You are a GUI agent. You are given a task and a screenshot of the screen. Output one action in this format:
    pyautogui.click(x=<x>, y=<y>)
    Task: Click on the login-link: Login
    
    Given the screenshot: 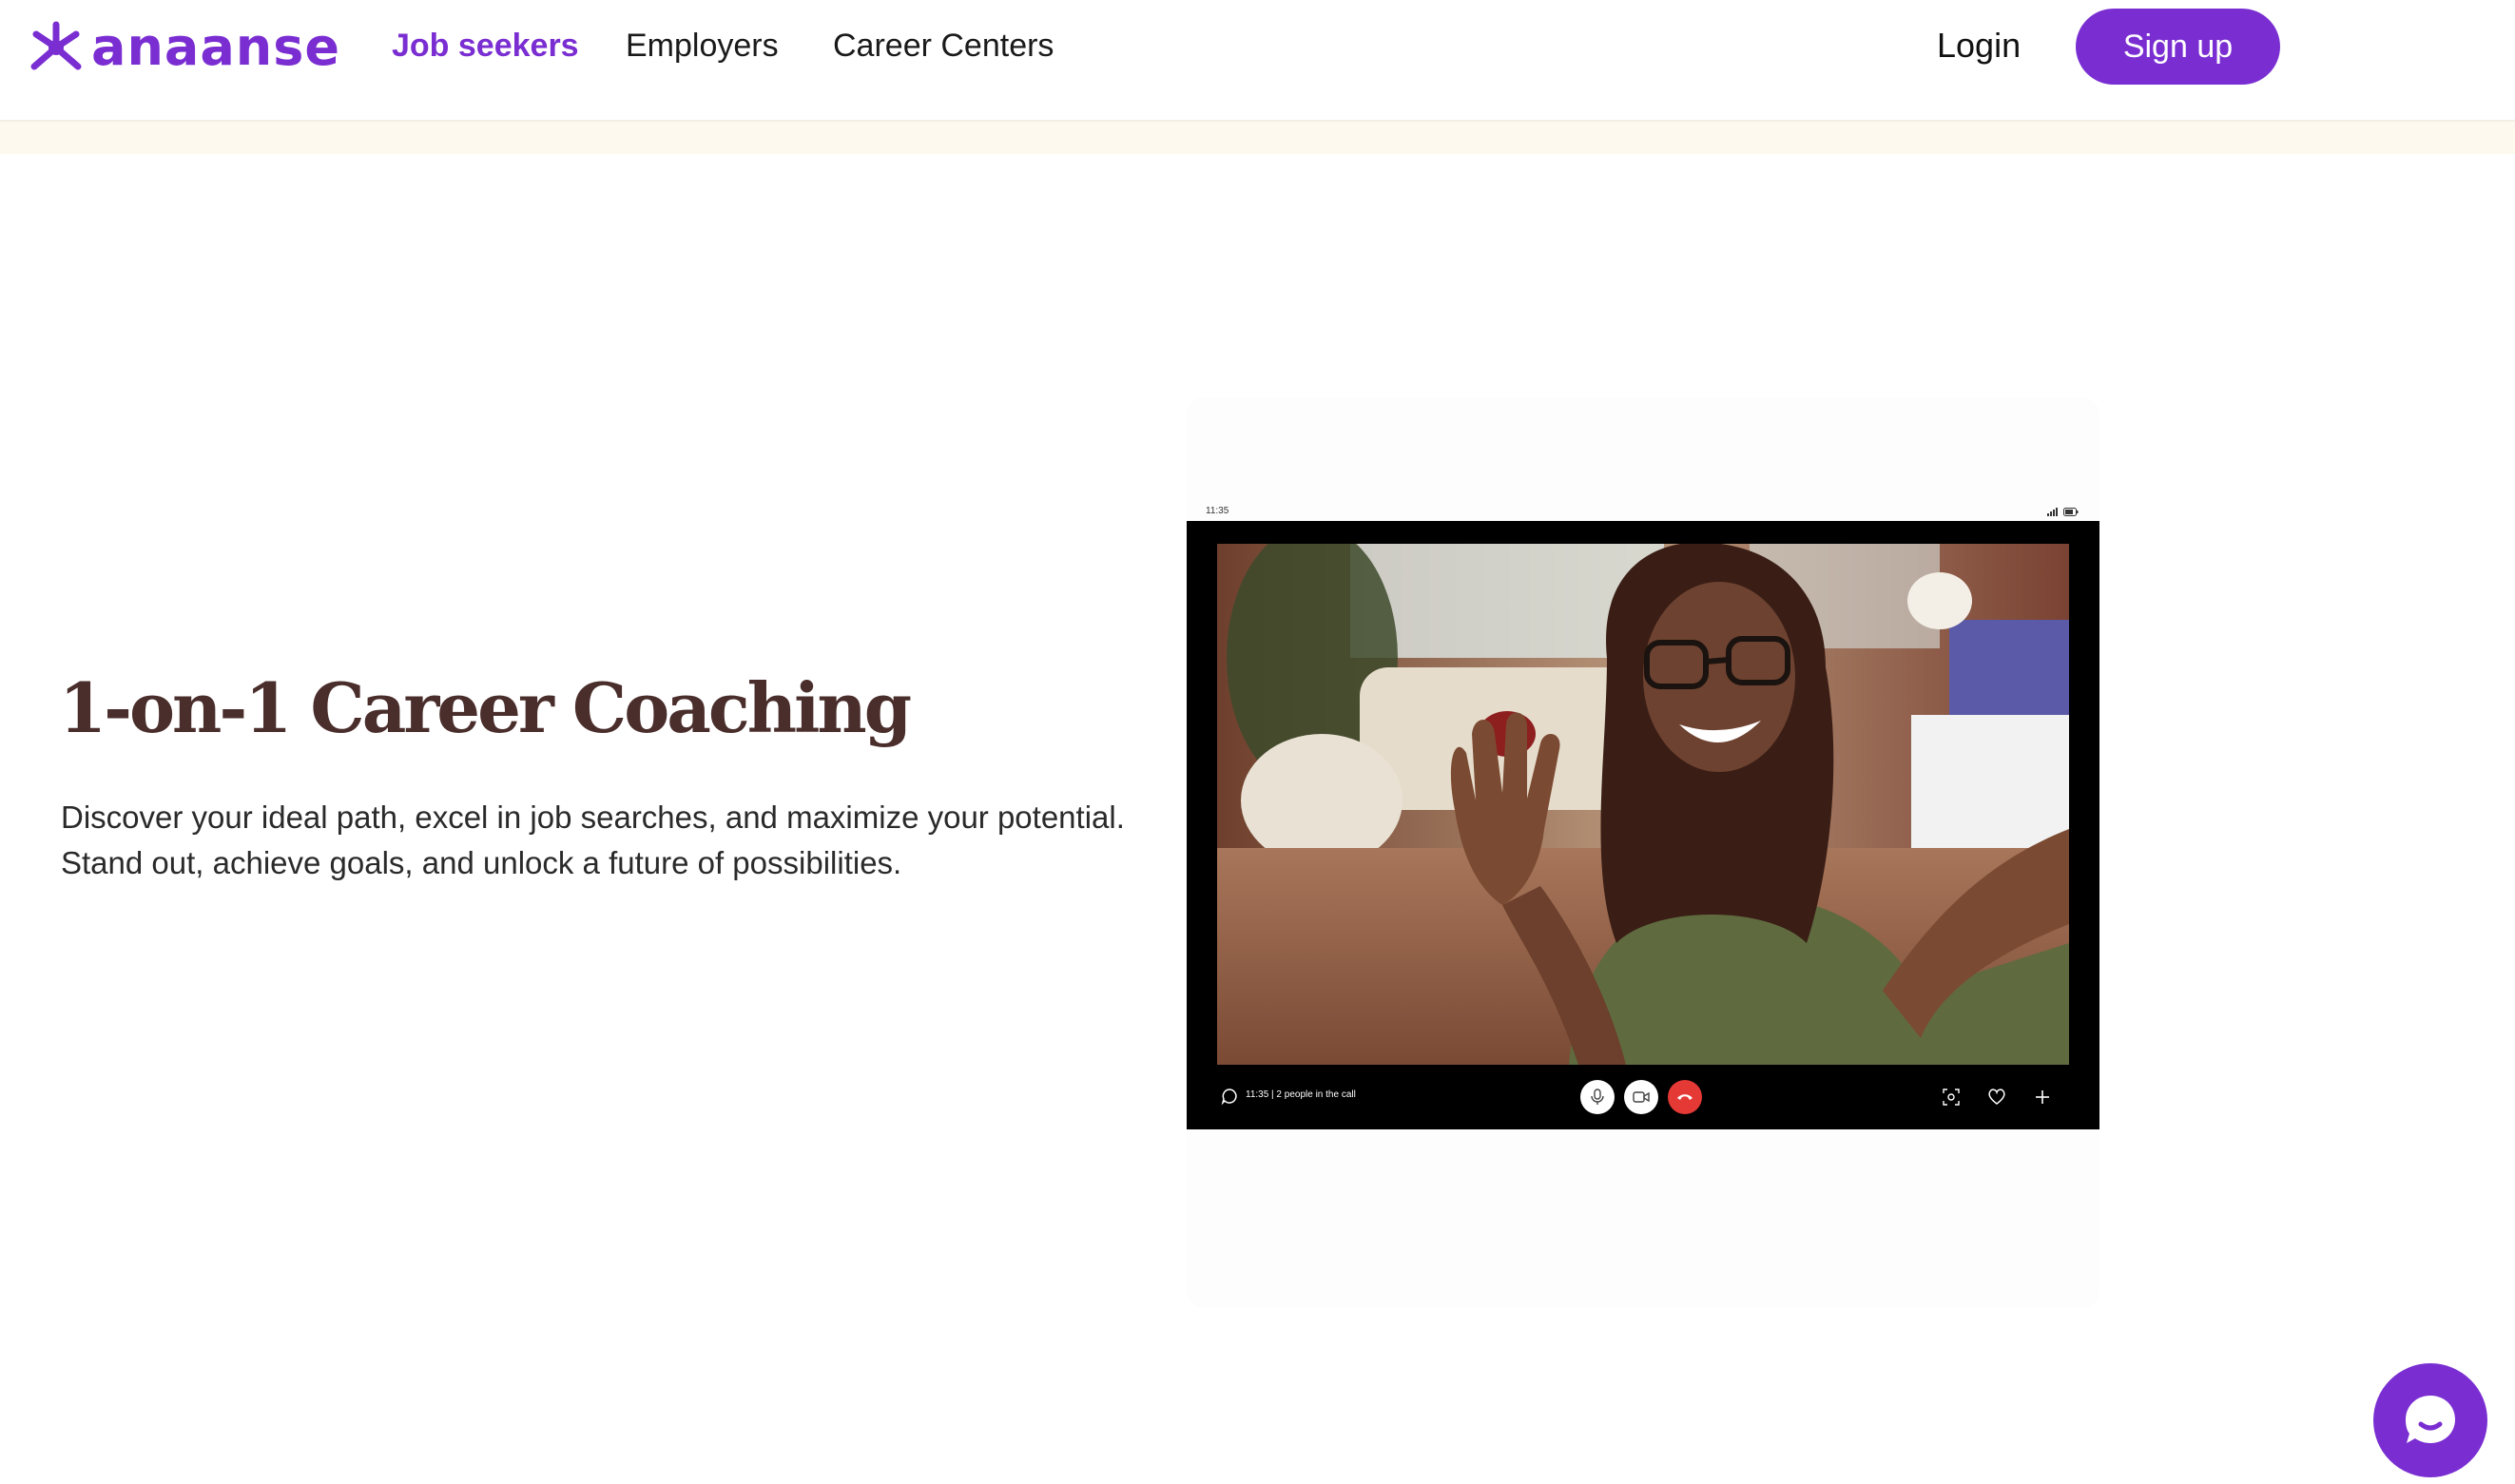 What is the action you would take?
    pyautogui.click(x=1979, y=46)
    